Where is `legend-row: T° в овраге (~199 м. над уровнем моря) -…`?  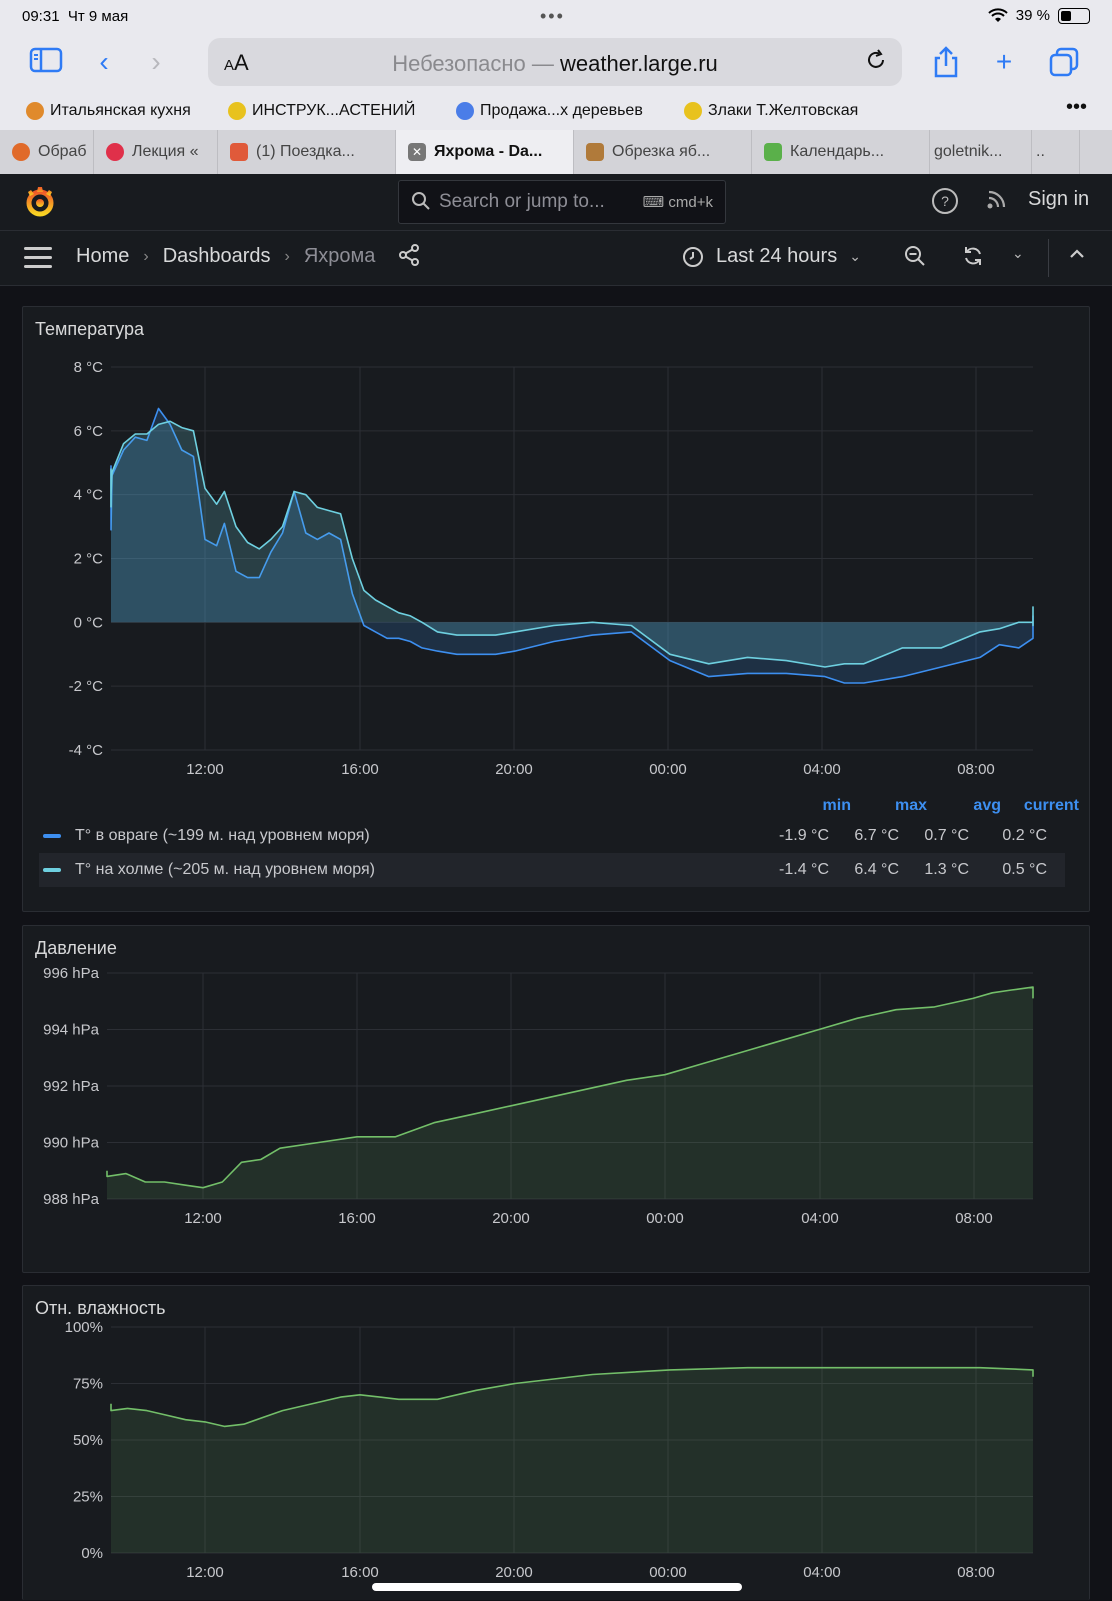 legend-row: T° в овраге (~199 м. над уровнем моря) -… is located at coordinates (552, 836).